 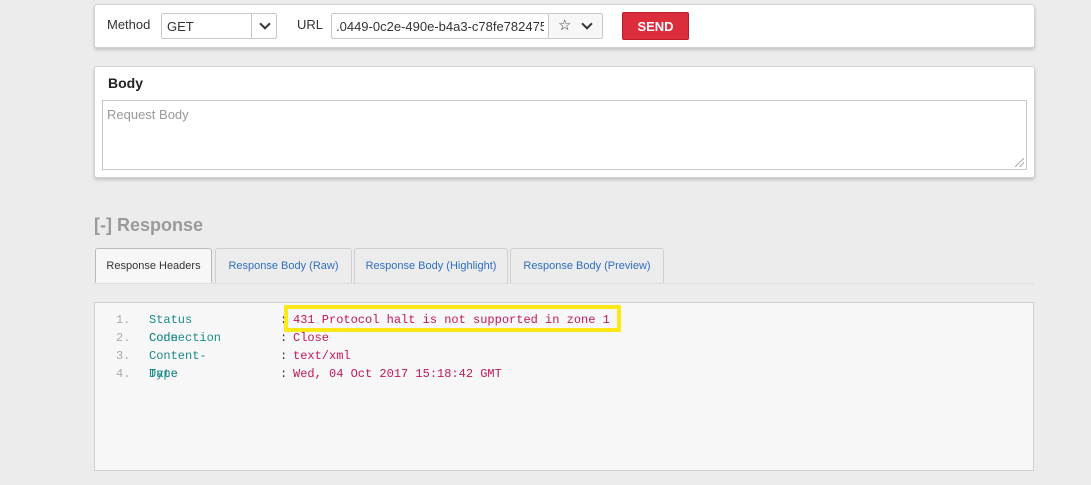 What do you see at coordinates (431, 265) in the screenshot?
I see `tab-response-body-highlight: Response Body (Highlight)` at bounding box center [431, 265].